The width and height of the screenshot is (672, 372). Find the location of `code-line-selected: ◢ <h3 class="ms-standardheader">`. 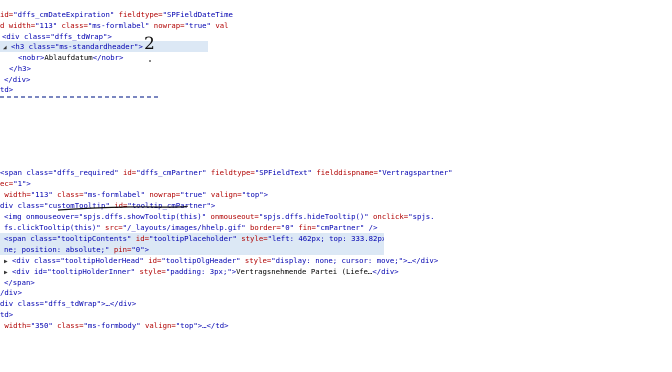

code-line-selected: ◢ <h3 class="ms-standardheader"> is located at coordinates (104, 46).